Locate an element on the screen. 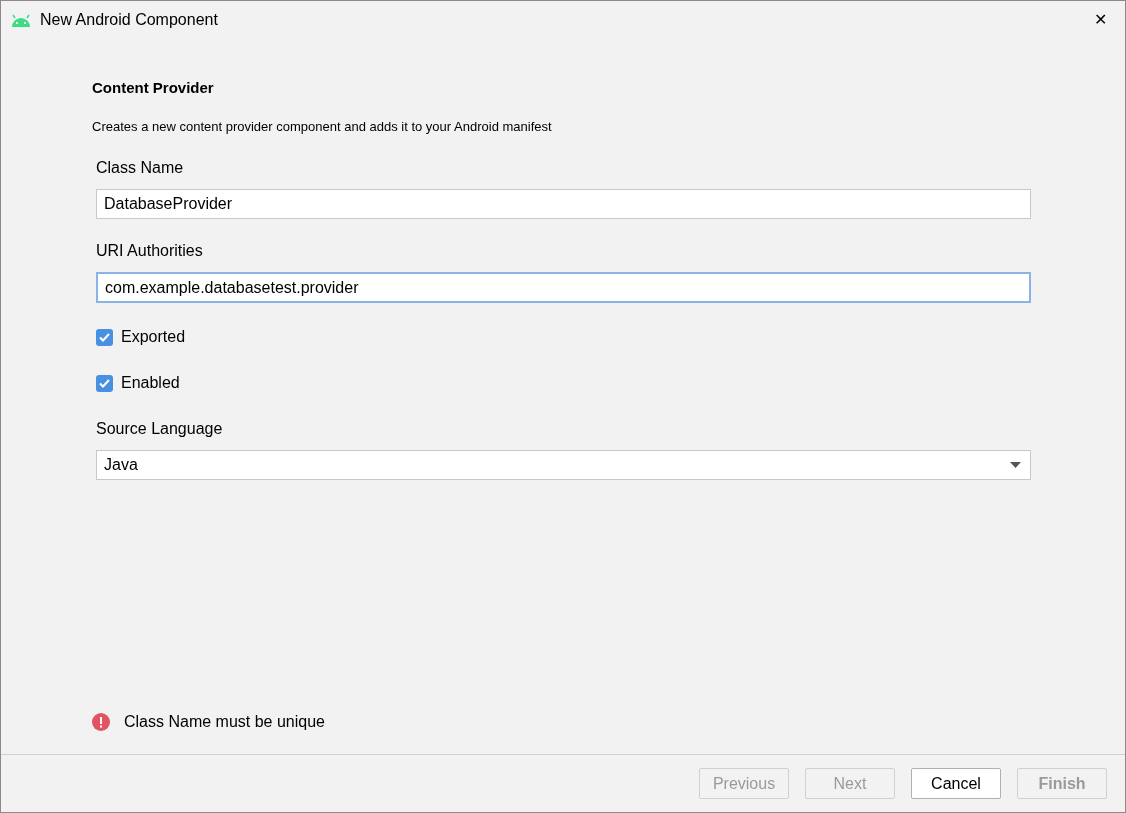 The height and width of the screenshot is (813, 1126). language-dropdown: Java is located at coordinates (563, 465).